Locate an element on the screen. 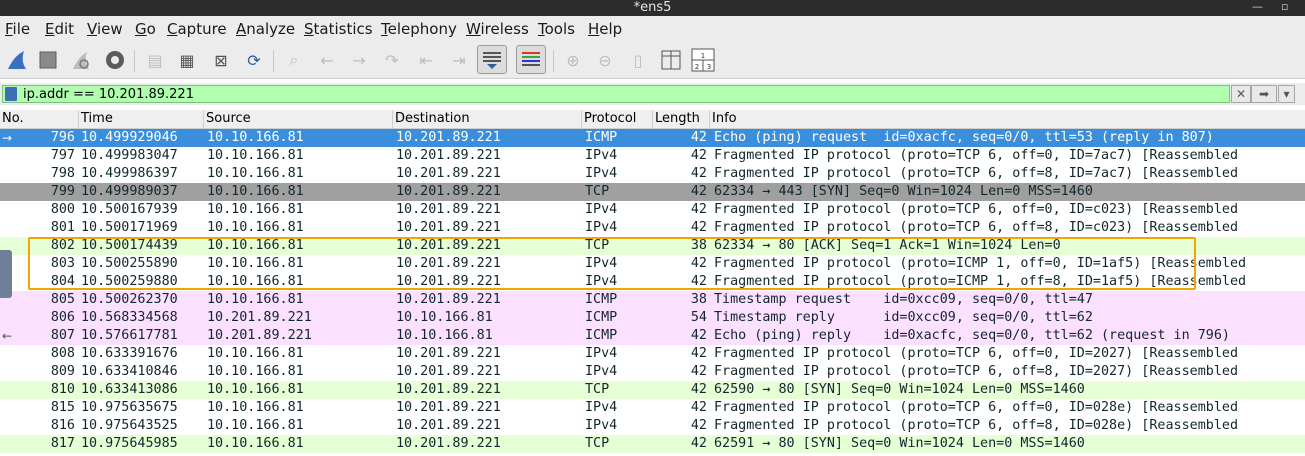  go-to-packet-button: ↷ is located at coordinates (392, 60).